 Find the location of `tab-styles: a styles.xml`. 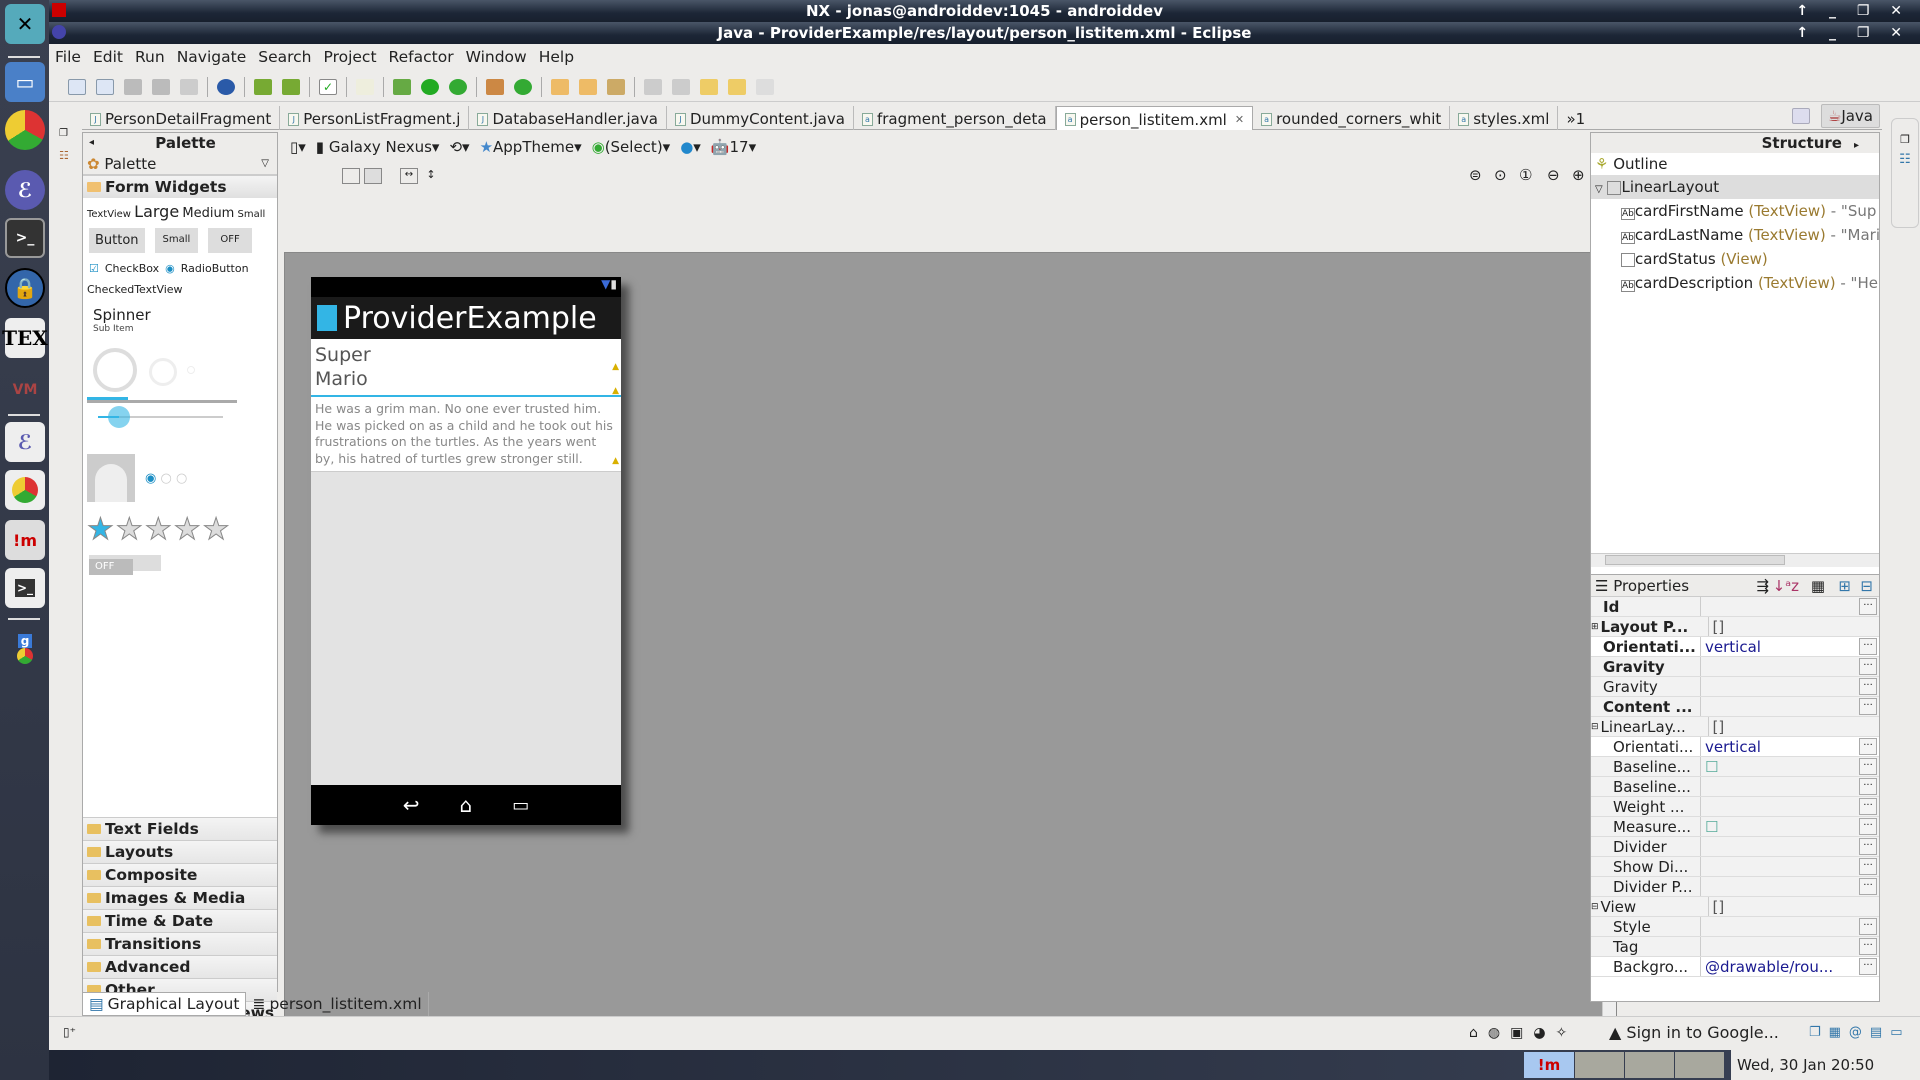

tab-styles: a styles.xml is located at coordinates (1504, 118).